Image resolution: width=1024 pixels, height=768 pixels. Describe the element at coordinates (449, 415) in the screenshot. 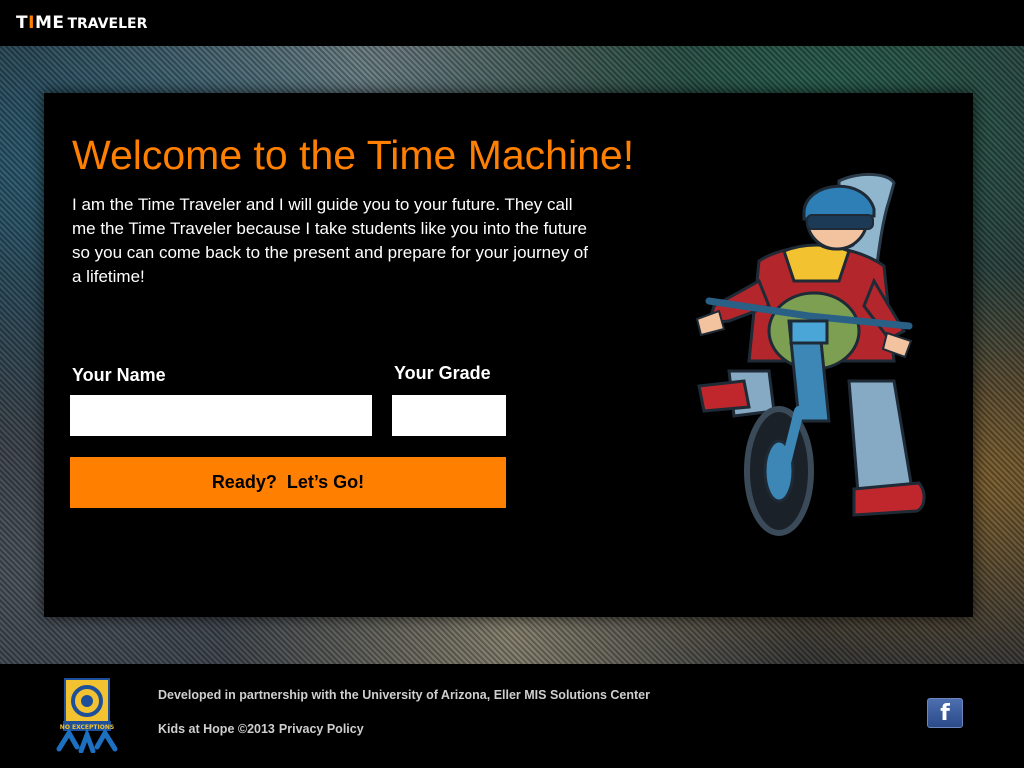

I see `grade-input` at that location.